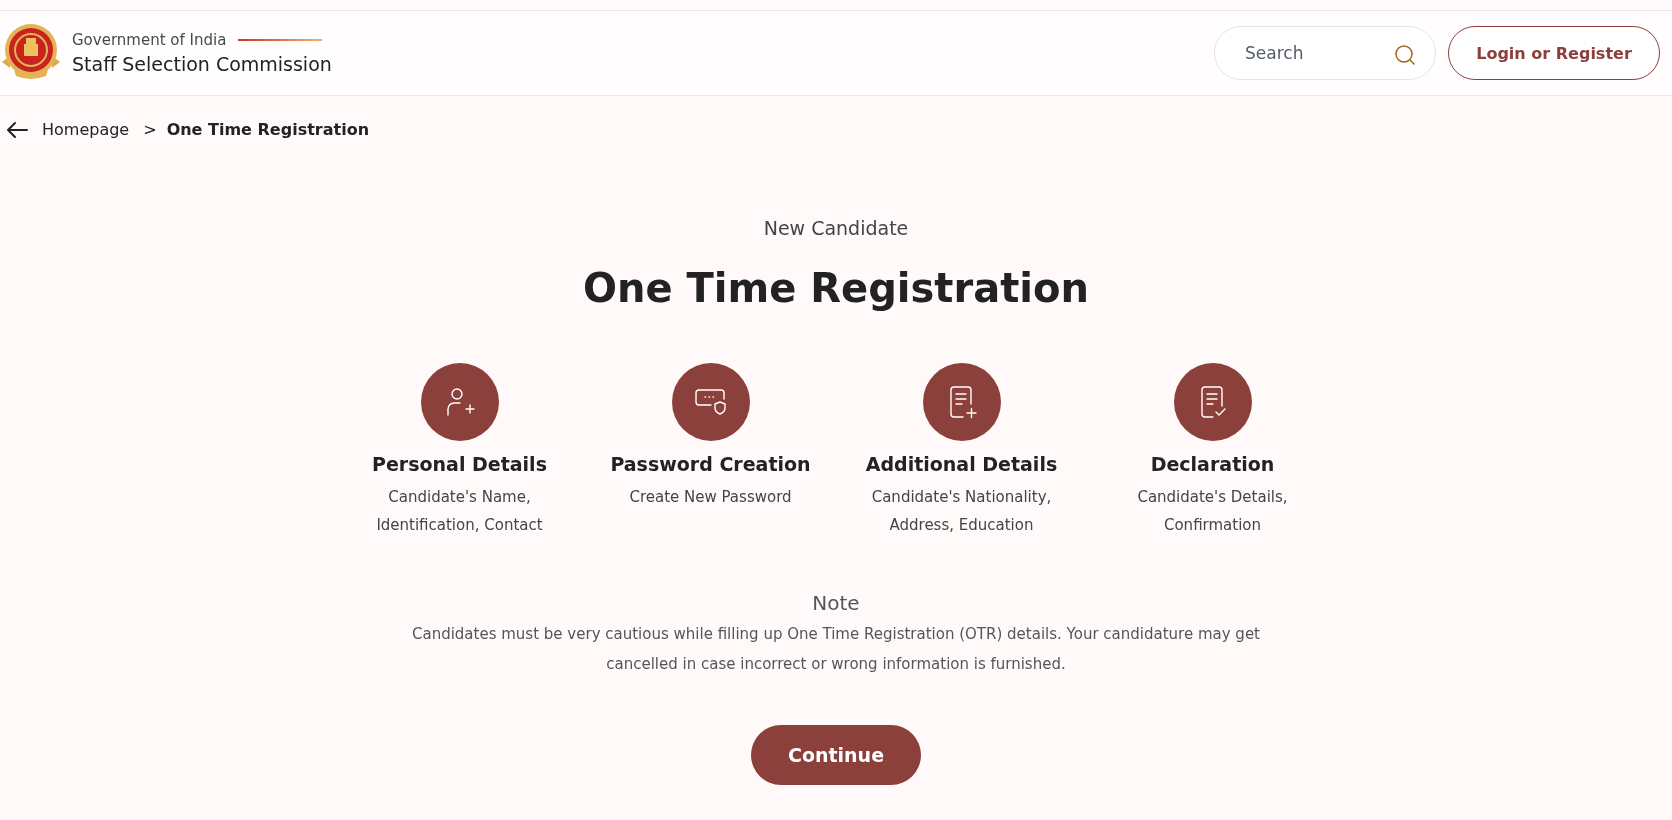 The height and width of the screenshot is (820, 1672). I want to click on page-subtitle: New Candidate, so click(836, 228).